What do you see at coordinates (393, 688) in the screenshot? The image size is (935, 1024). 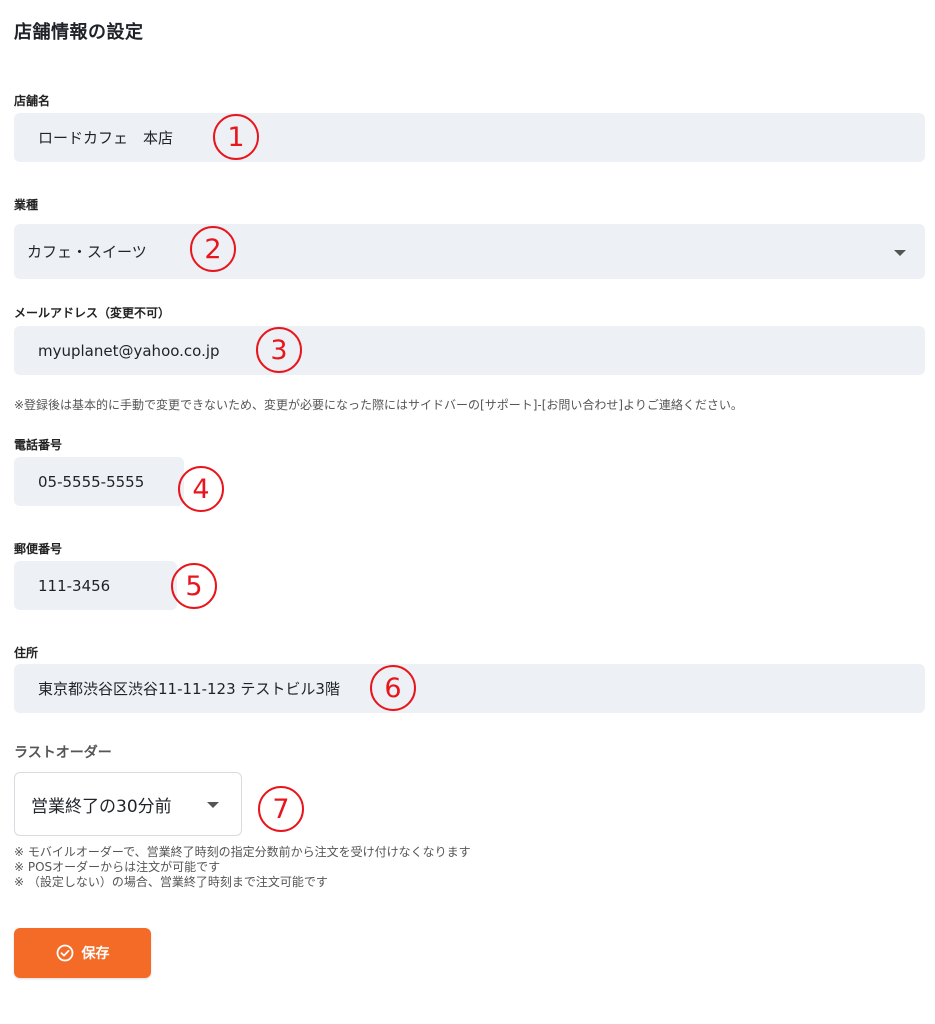 I see `annotation-marker-6: 6` at bounding box center [393, 688].